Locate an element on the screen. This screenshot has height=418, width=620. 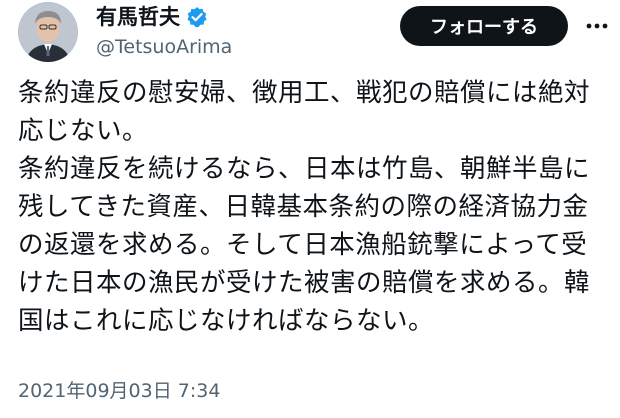
author-block: 有馬哲夫 @TetsuoArima is located at coordinates (164, 31).